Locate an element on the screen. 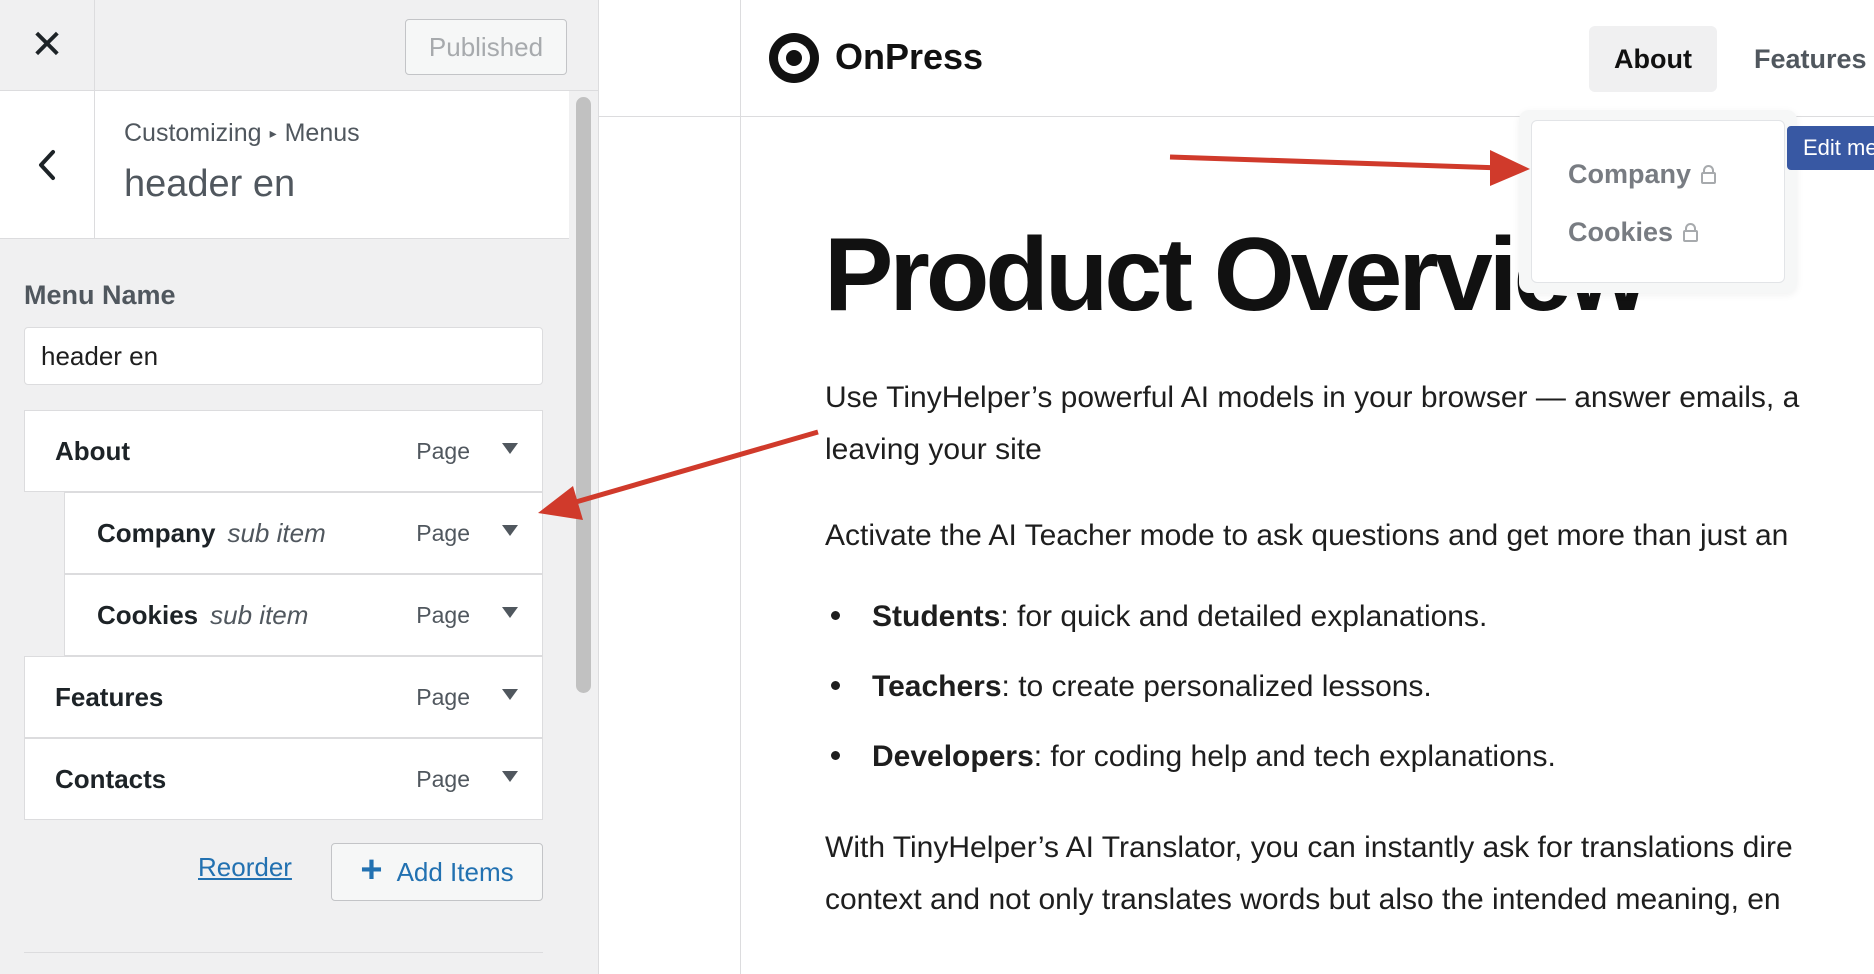 This screenshot has height=974, width=1874. menu-item-contacts: Contacts Page is located at coordinates (283, 779).